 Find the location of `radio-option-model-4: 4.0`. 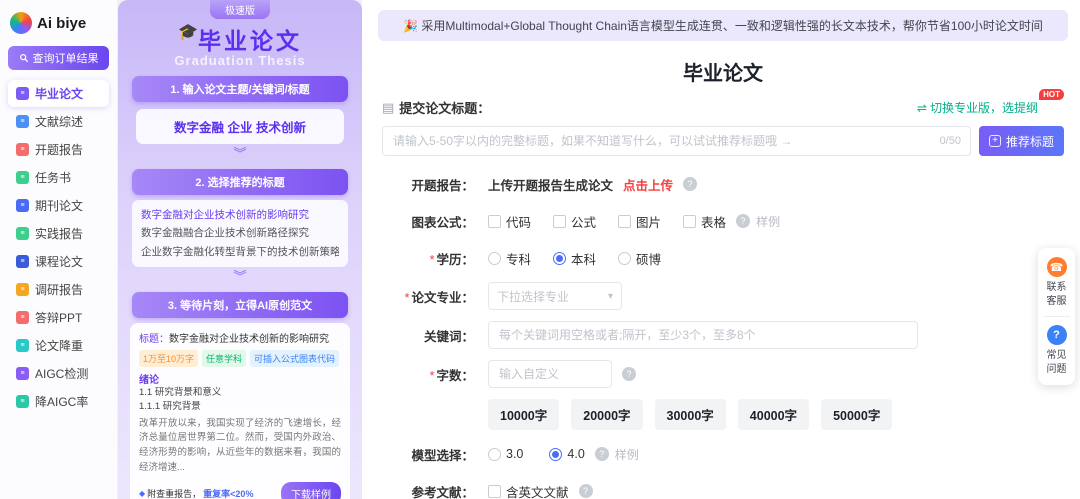

radio-option-model-4: 4.0 is located at coordinates (567, 454).